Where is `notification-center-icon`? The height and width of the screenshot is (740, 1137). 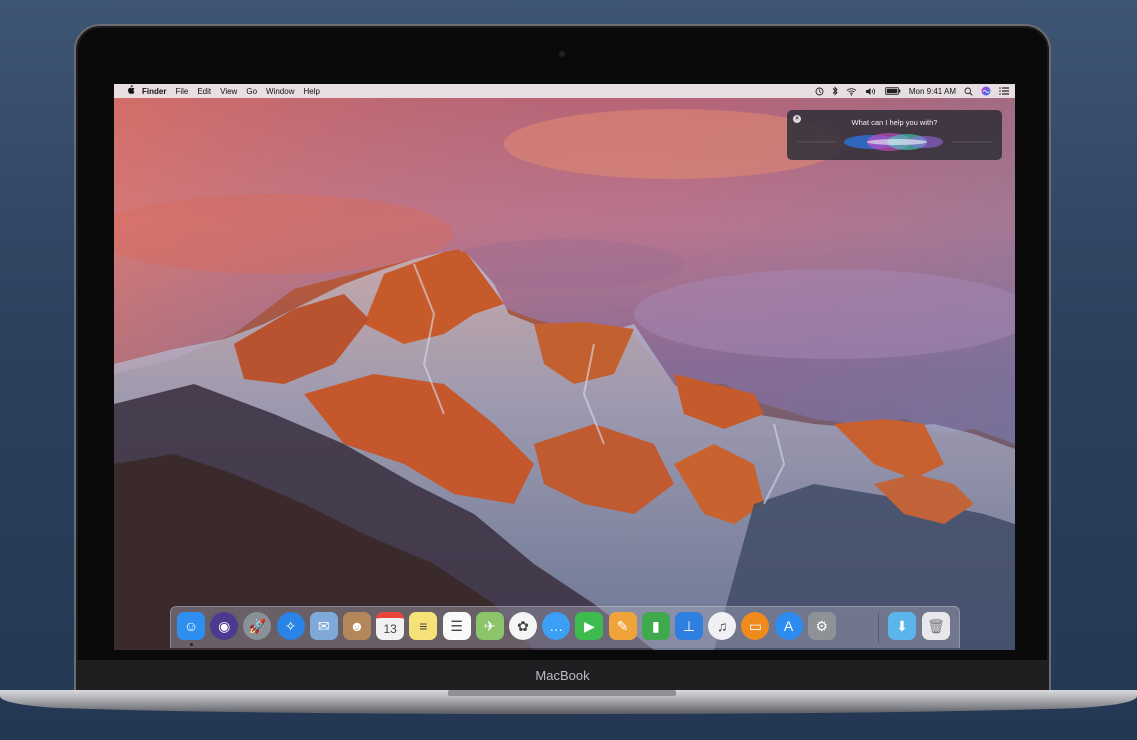 notification-center-icon is located at coordinates (1004, 91).